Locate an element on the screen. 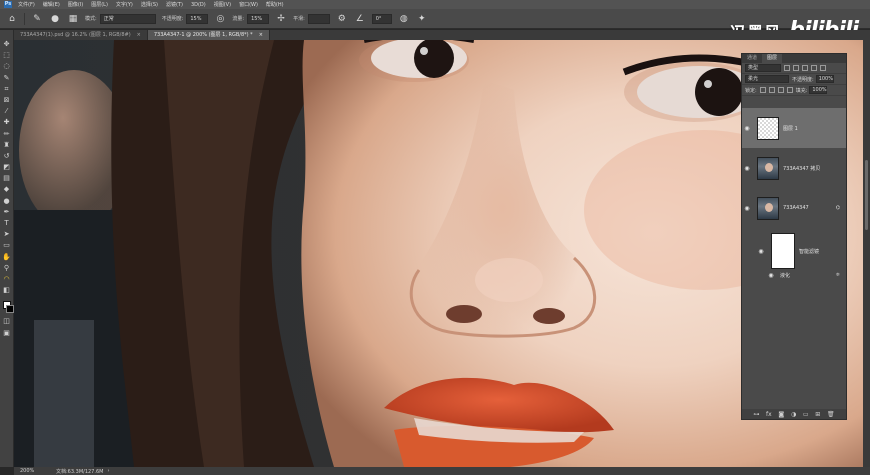 This screenshot has height=475, width=870. screen-mode-icon: ▣ is located at coordinates (7, 333).